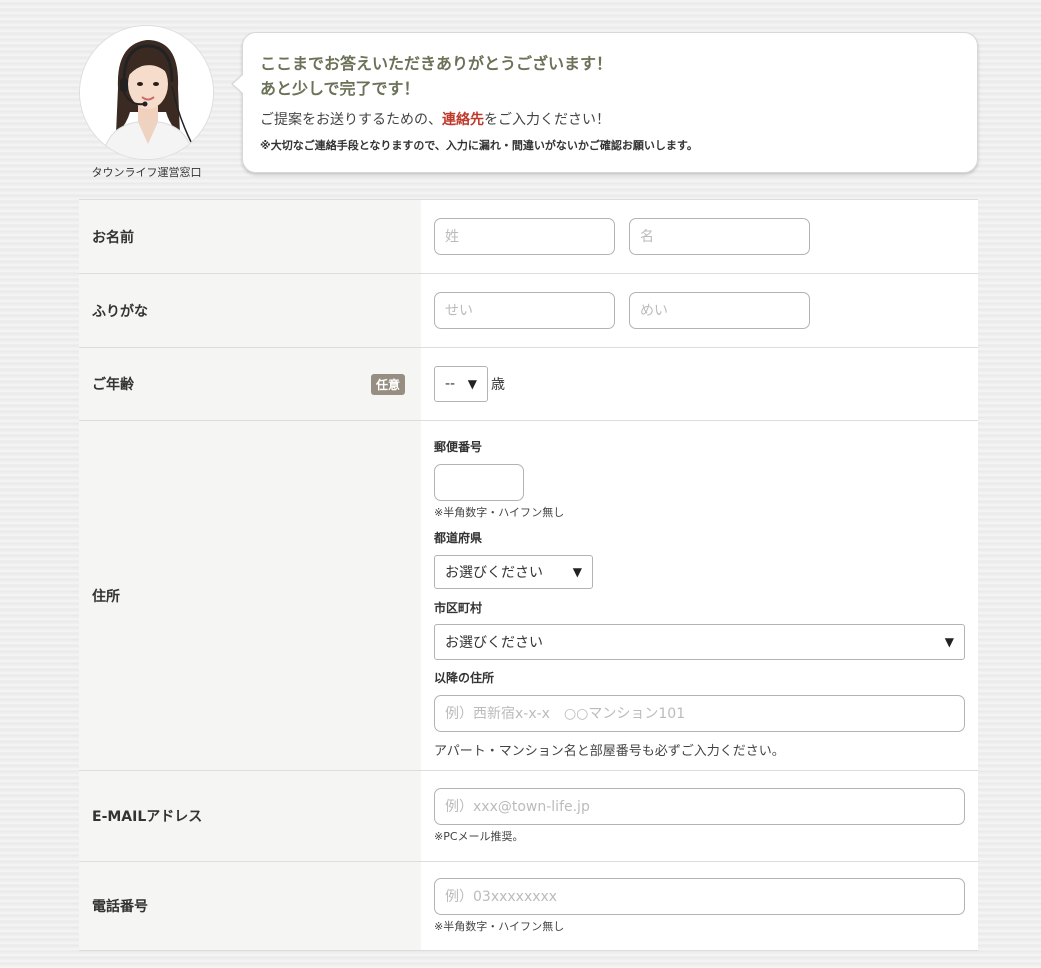 This screenshot has height=968, width=1041. I want to click on city-label: 市区町村, so click(458, 608).